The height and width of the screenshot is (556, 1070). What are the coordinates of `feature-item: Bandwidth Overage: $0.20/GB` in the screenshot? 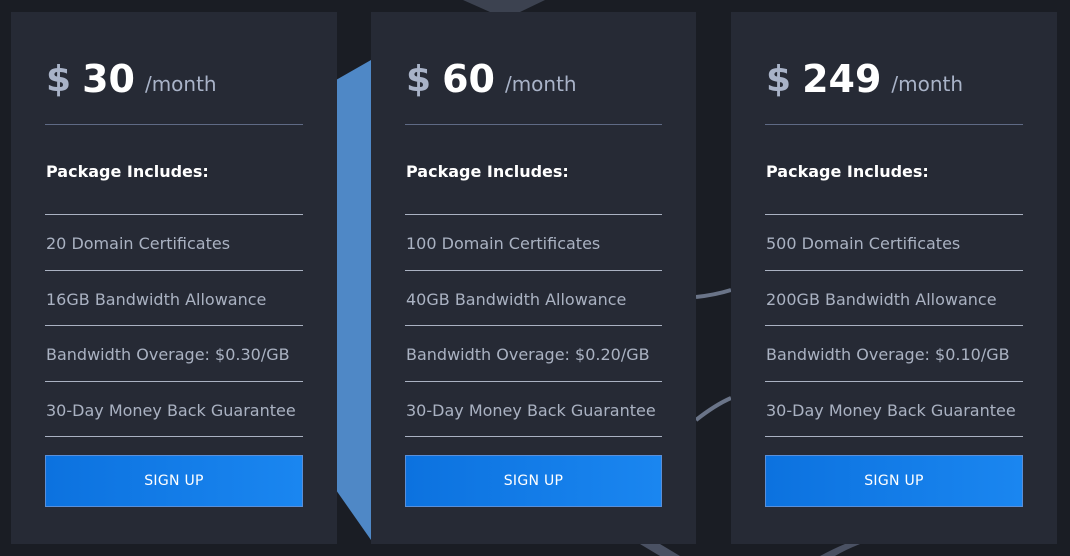 It's located at (533, 354).